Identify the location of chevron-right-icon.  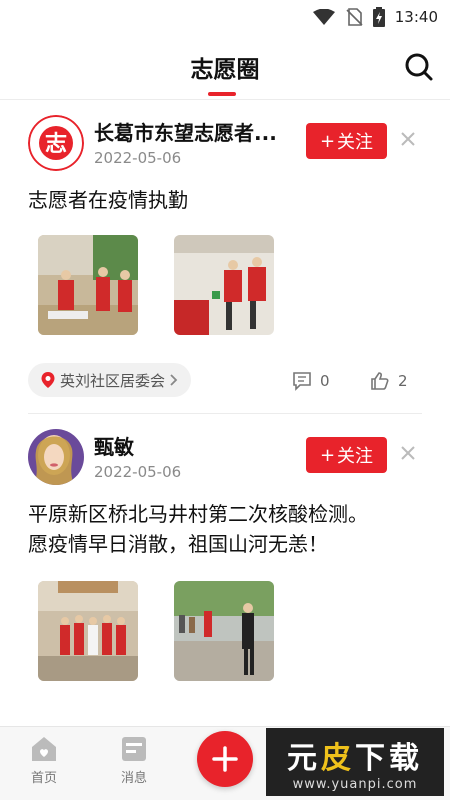
(174, 380).